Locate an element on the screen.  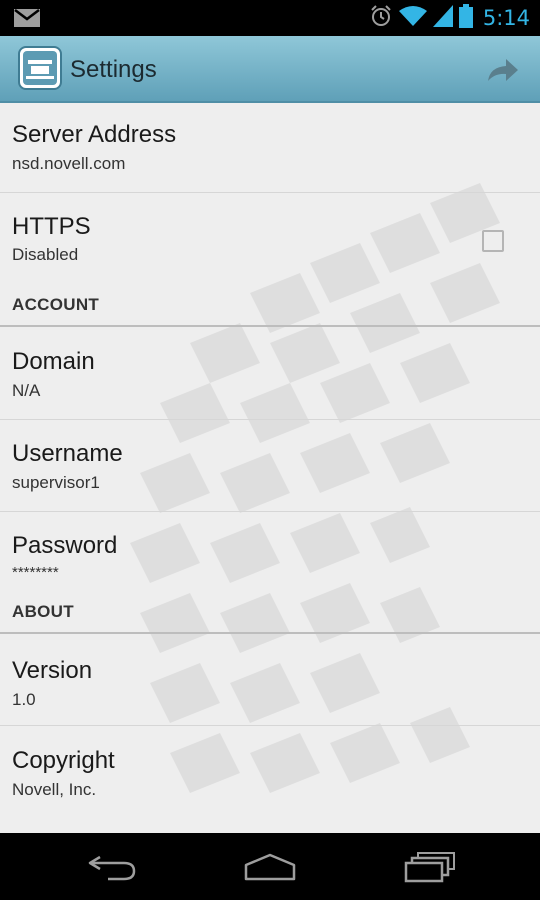
back-icon is located at coordinates (114, 867).